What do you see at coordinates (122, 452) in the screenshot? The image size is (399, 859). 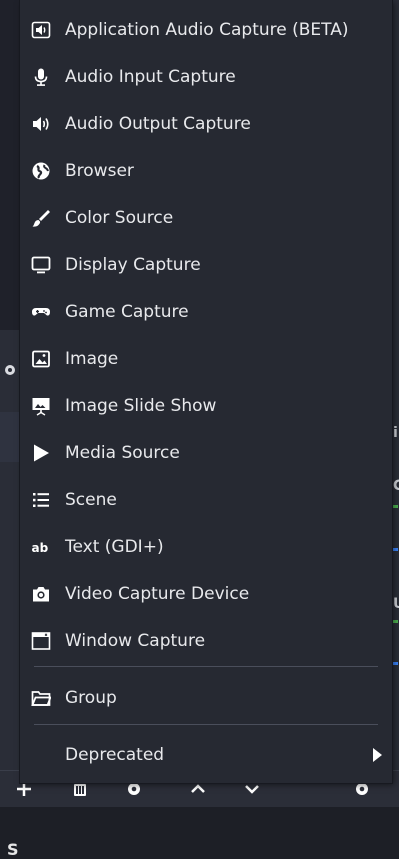 I see `menu-item-label: Media Source` at bounding box center [122, 452].